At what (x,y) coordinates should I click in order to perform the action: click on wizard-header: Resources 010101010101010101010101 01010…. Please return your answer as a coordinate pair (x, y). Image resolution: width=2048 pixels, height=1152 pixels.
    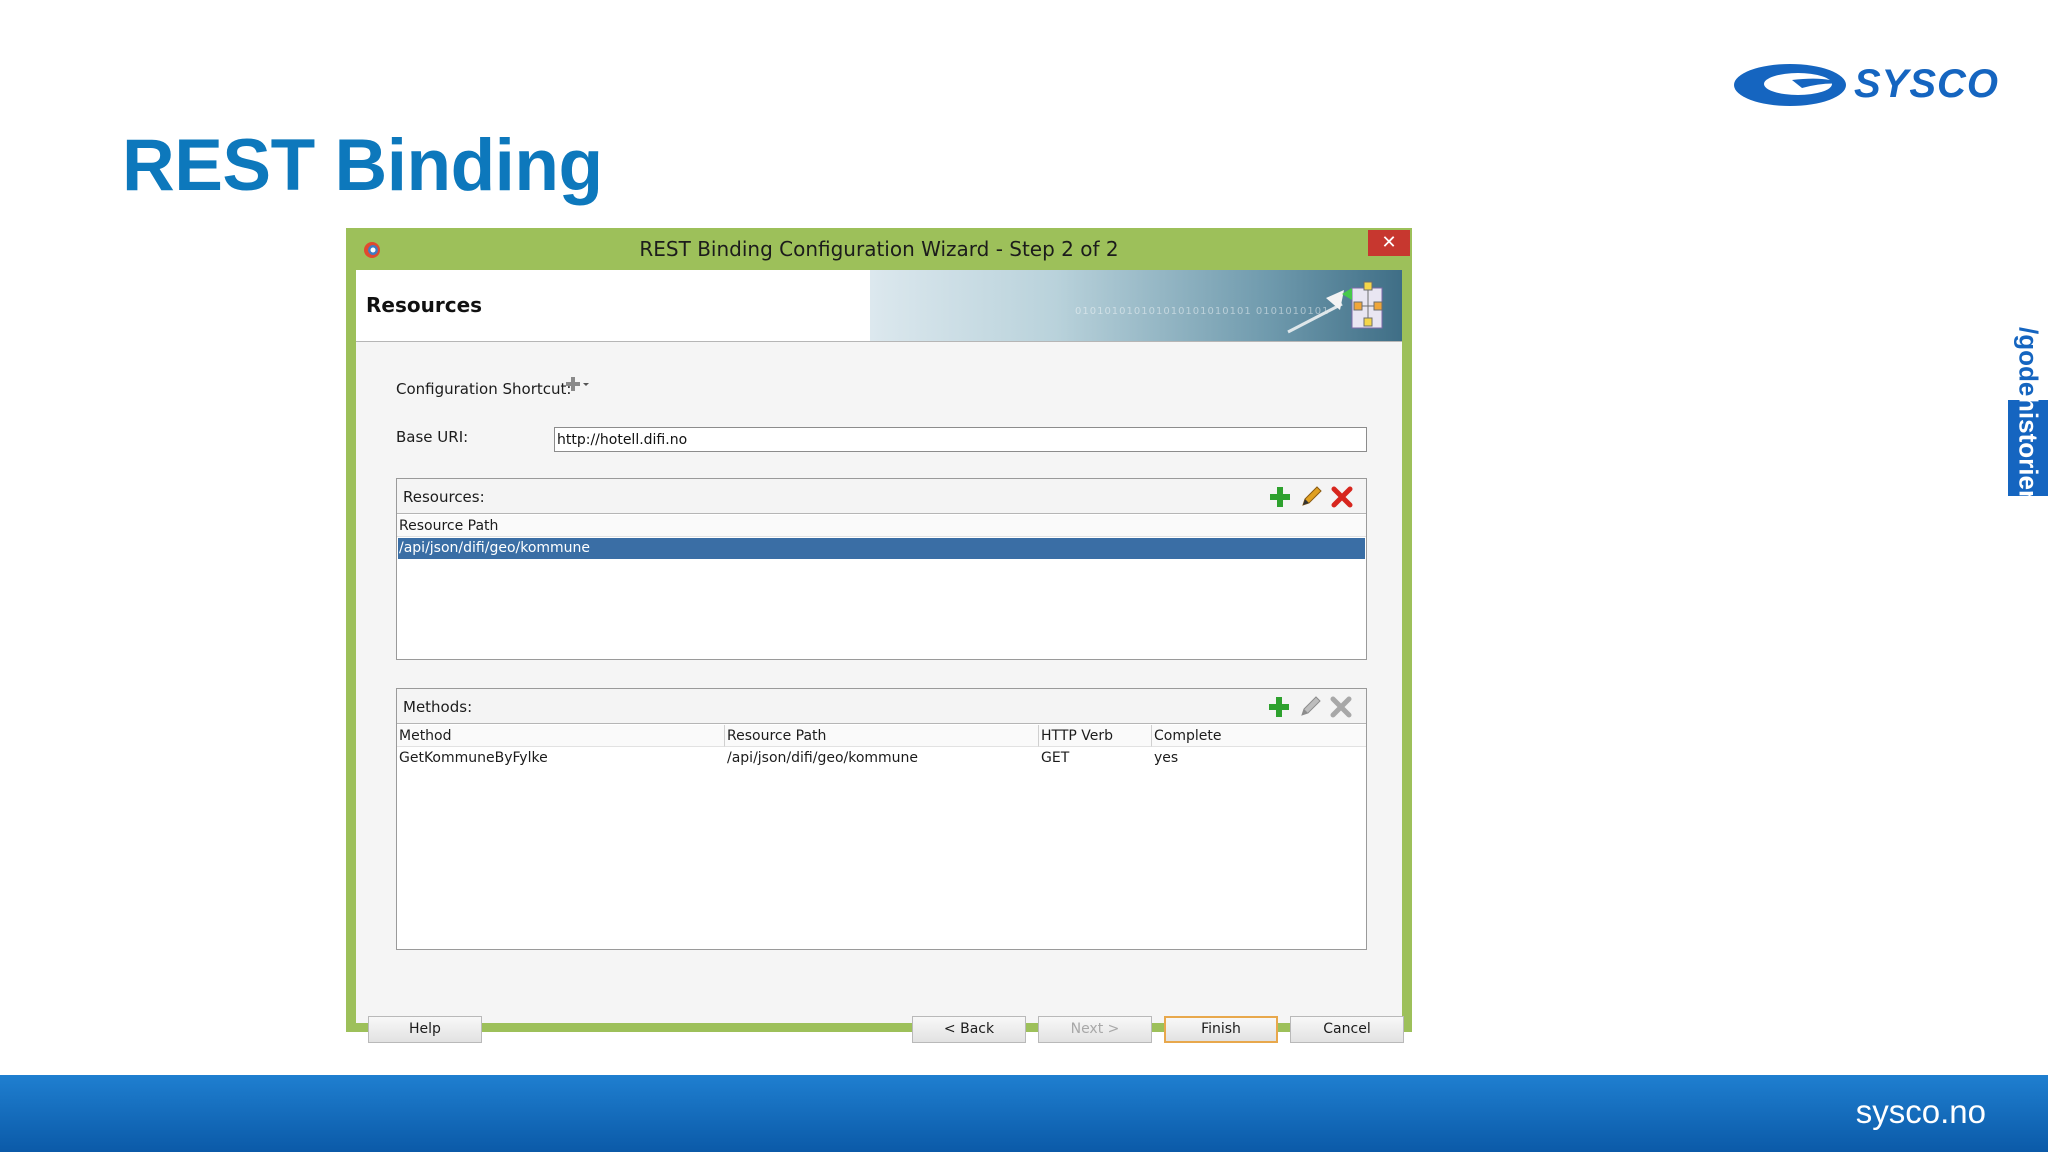
    Looking at the image, I should click on (879, 306).